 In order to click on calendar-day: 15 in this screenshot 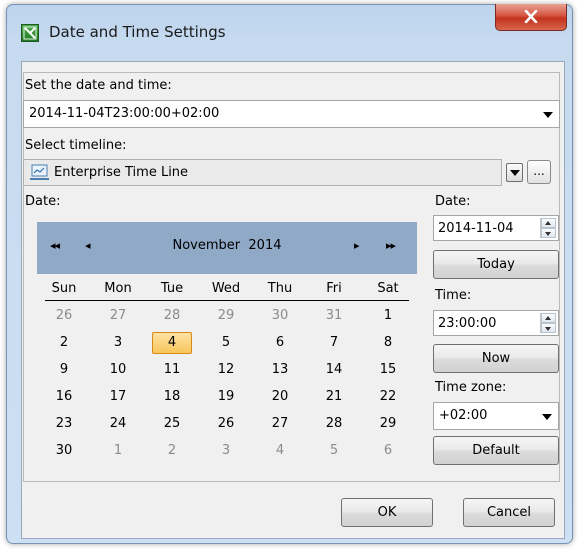, I will do `click(388, 370)`.